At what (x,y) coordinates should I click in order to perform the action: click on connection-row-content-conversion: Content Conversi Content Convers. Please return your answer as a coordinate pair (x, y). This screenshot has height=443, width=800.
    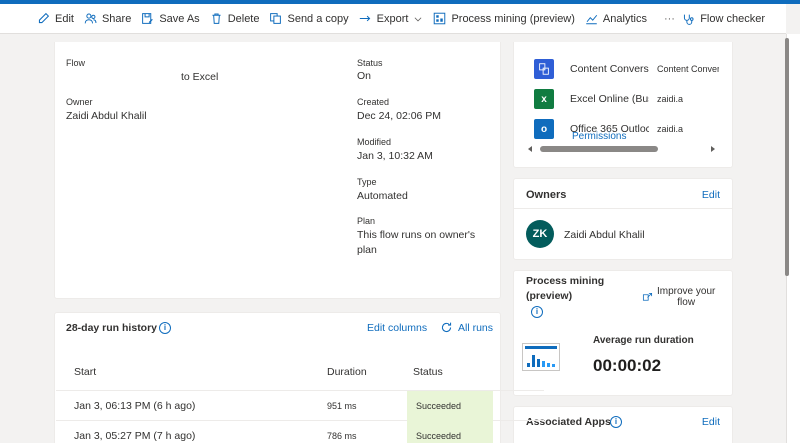
    Looking at the image, I should click on (626, 69).